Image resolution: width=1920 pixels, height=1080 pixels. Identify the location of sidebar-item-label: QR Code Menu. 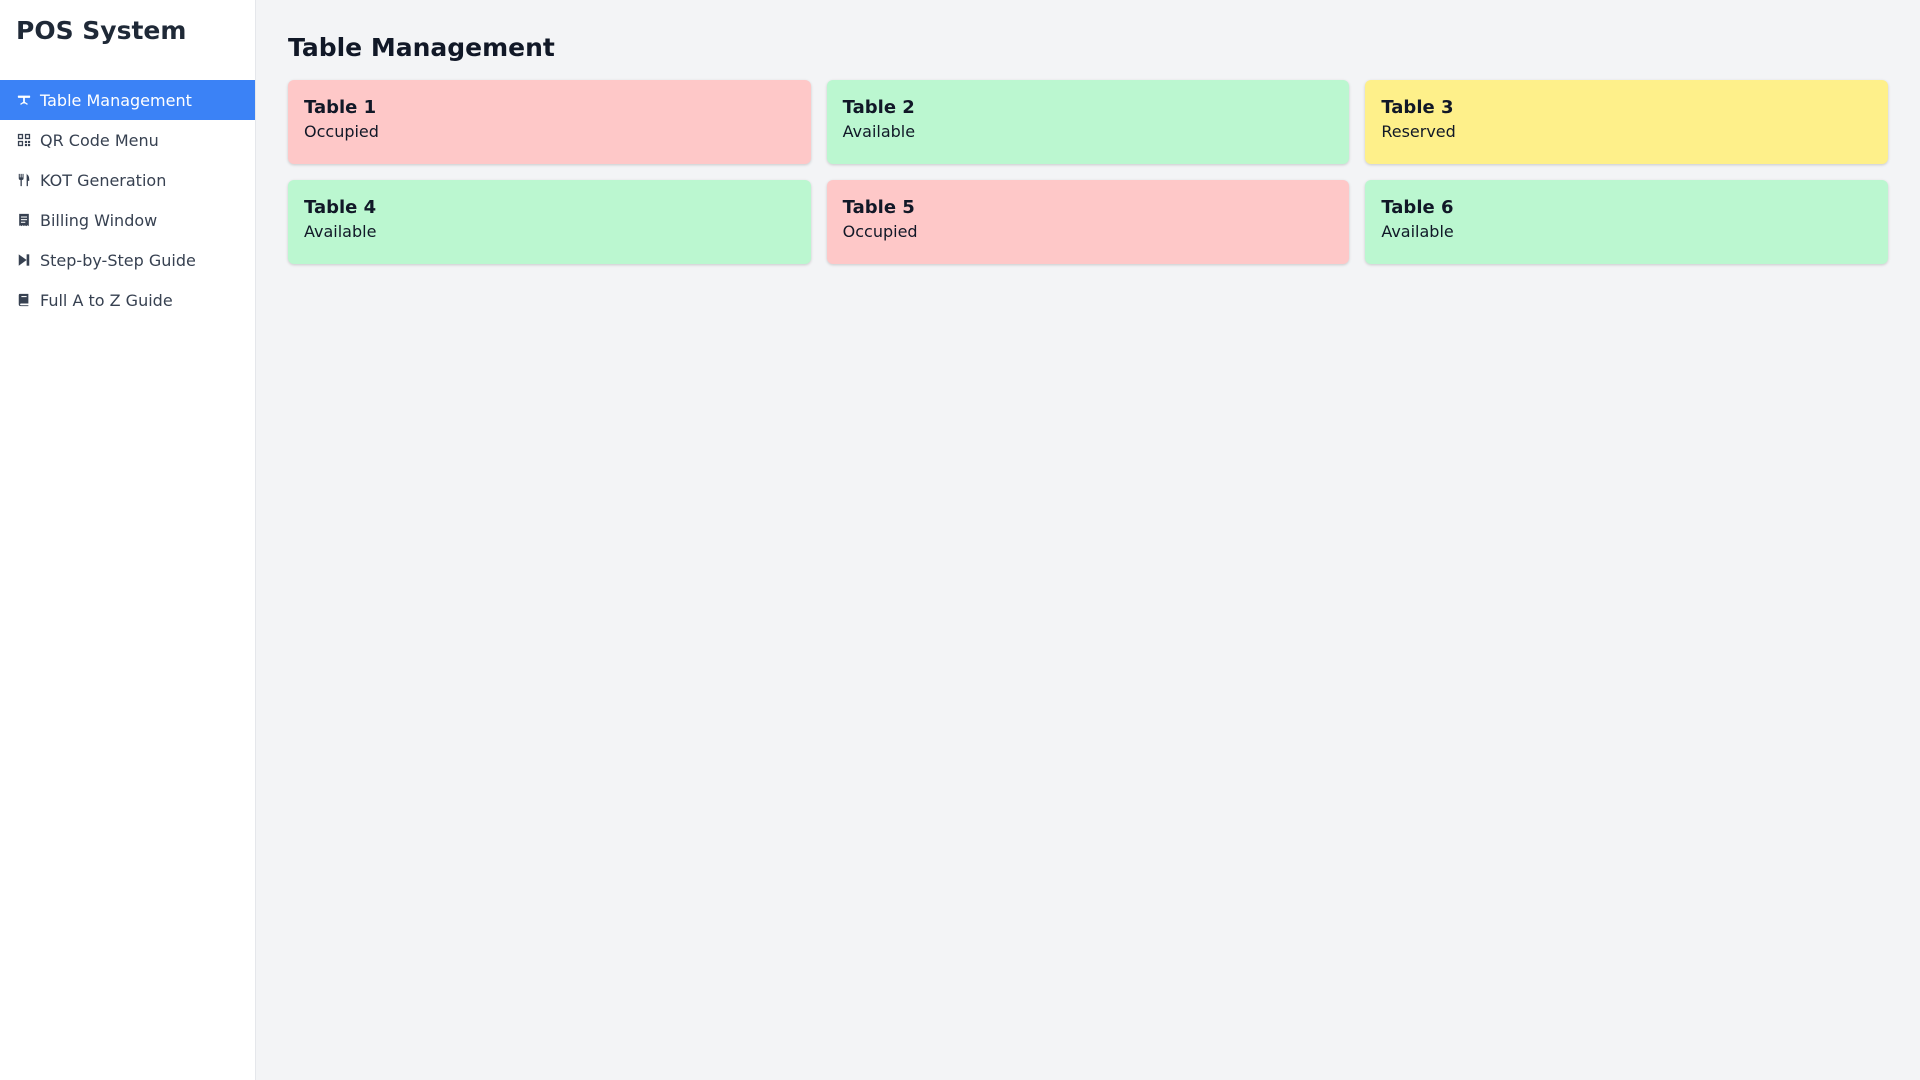
(99, 140).